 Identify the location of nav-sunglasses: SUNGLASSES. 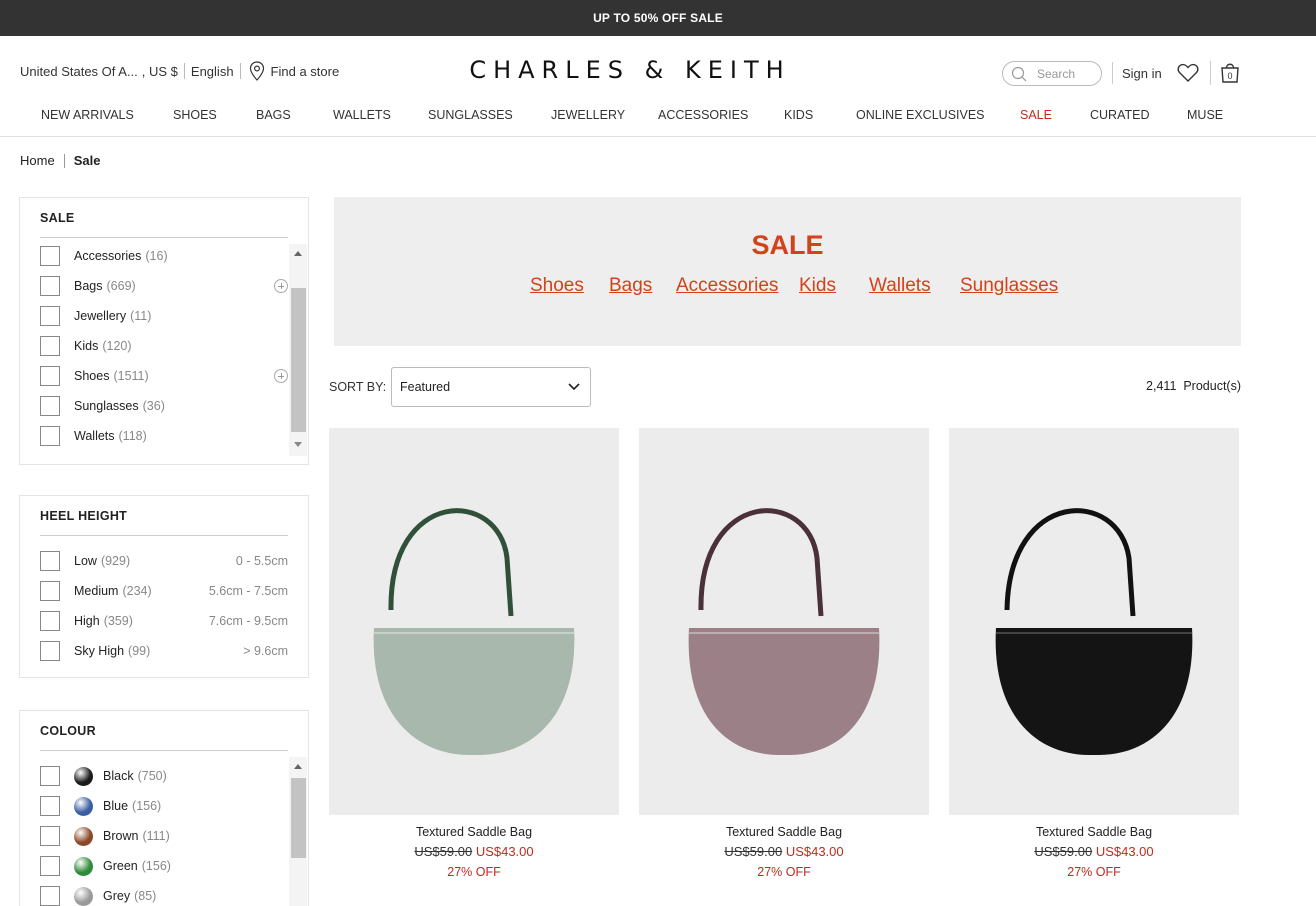
(470, 115).